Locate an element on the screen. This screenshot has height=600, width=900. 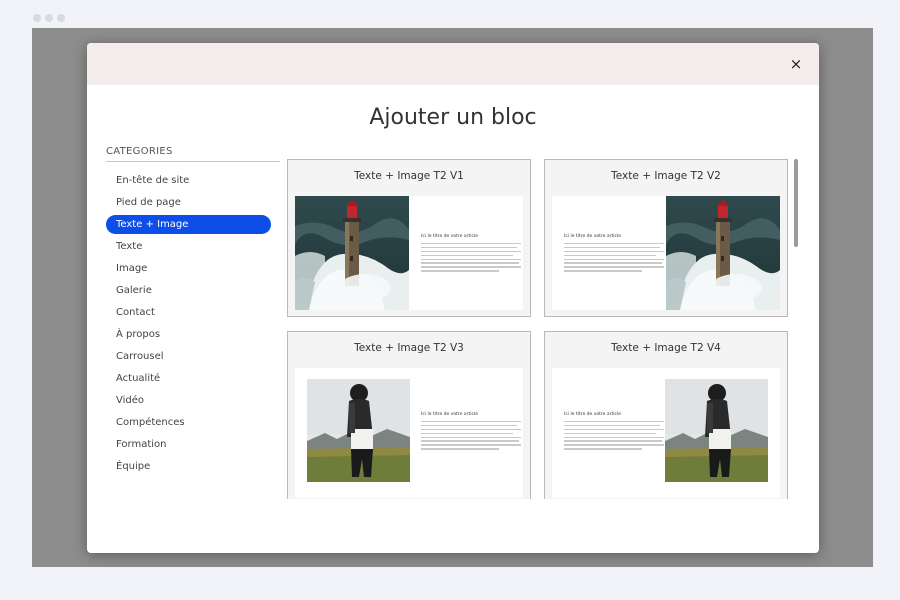
modal-title: Ajouter un bloc is located at coordinates (453, 117).